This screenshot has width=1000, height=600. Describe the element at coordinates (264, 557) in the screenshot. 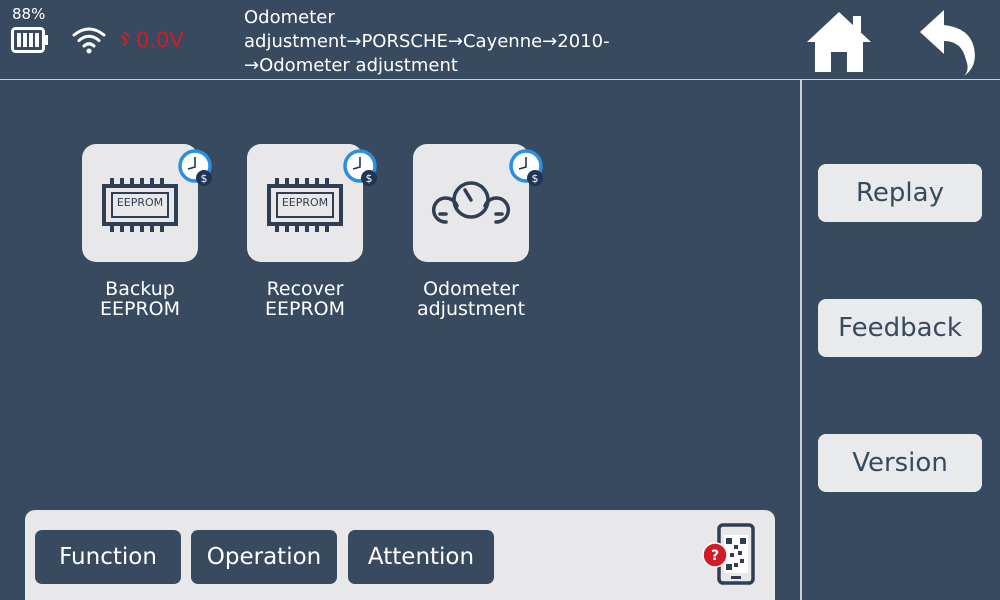

I see `operation-tab: Operation` at that location.